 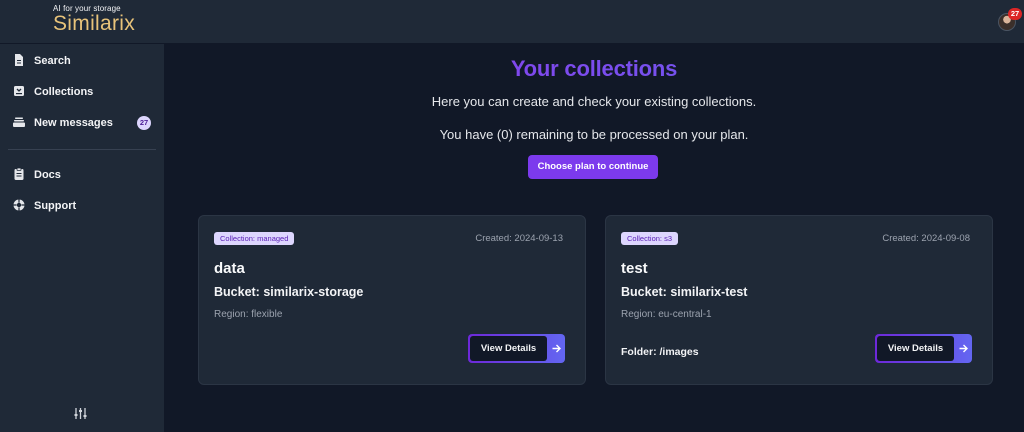 What do you see at coordinates (666, 314) in the screenshot?
I see `collection-region: Region: eu-central-1` at bounding box center [666, 314].